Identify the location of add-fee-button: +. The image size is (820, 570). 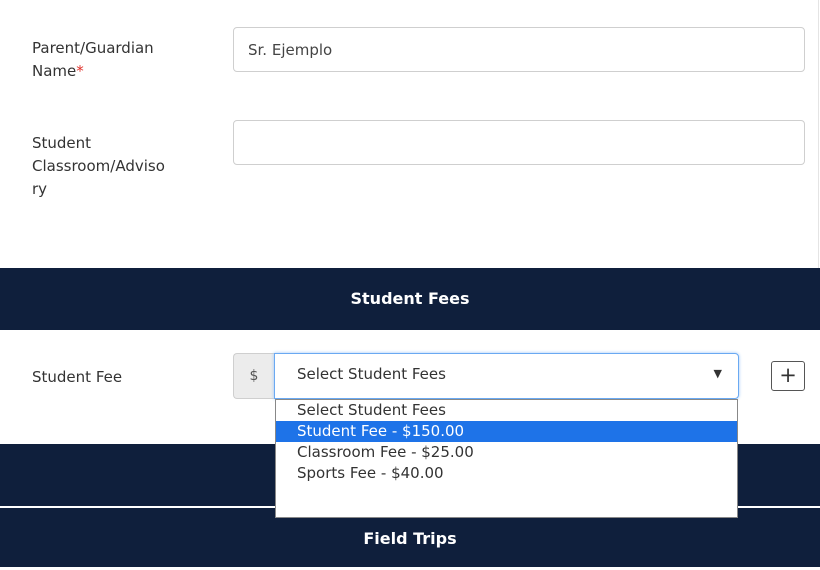
(788, 376).